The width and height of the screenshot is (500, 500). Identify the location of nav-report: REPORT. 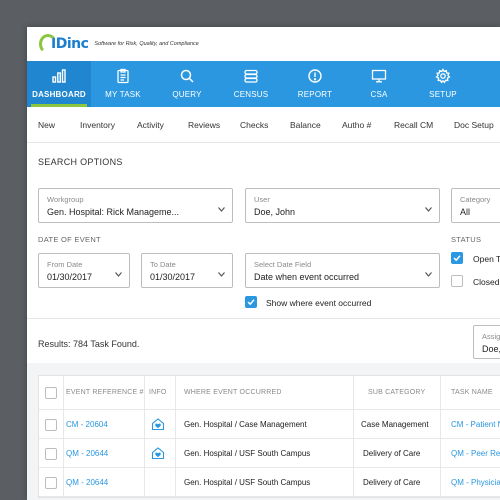
(315, 84).